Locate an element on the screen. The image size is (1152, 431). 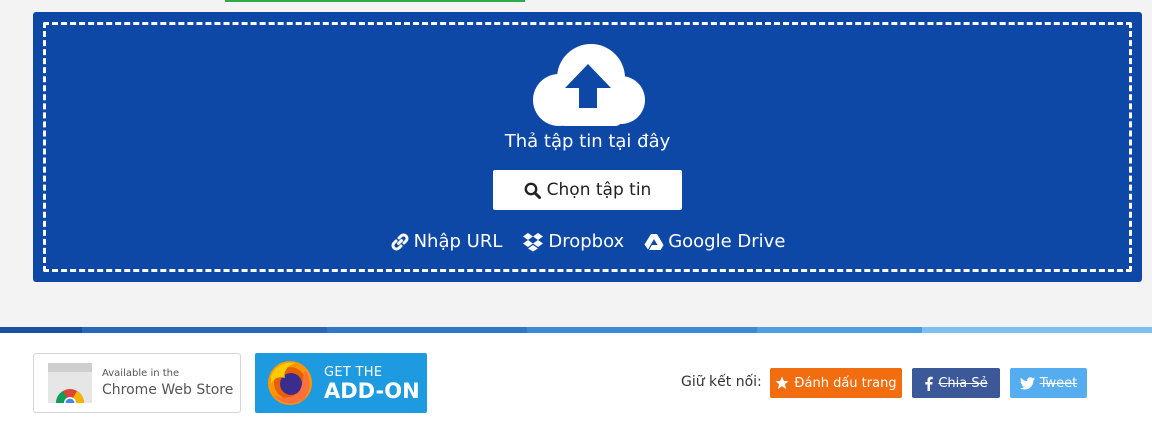
cloud-upload-icon is located at coordinates (589, 85).